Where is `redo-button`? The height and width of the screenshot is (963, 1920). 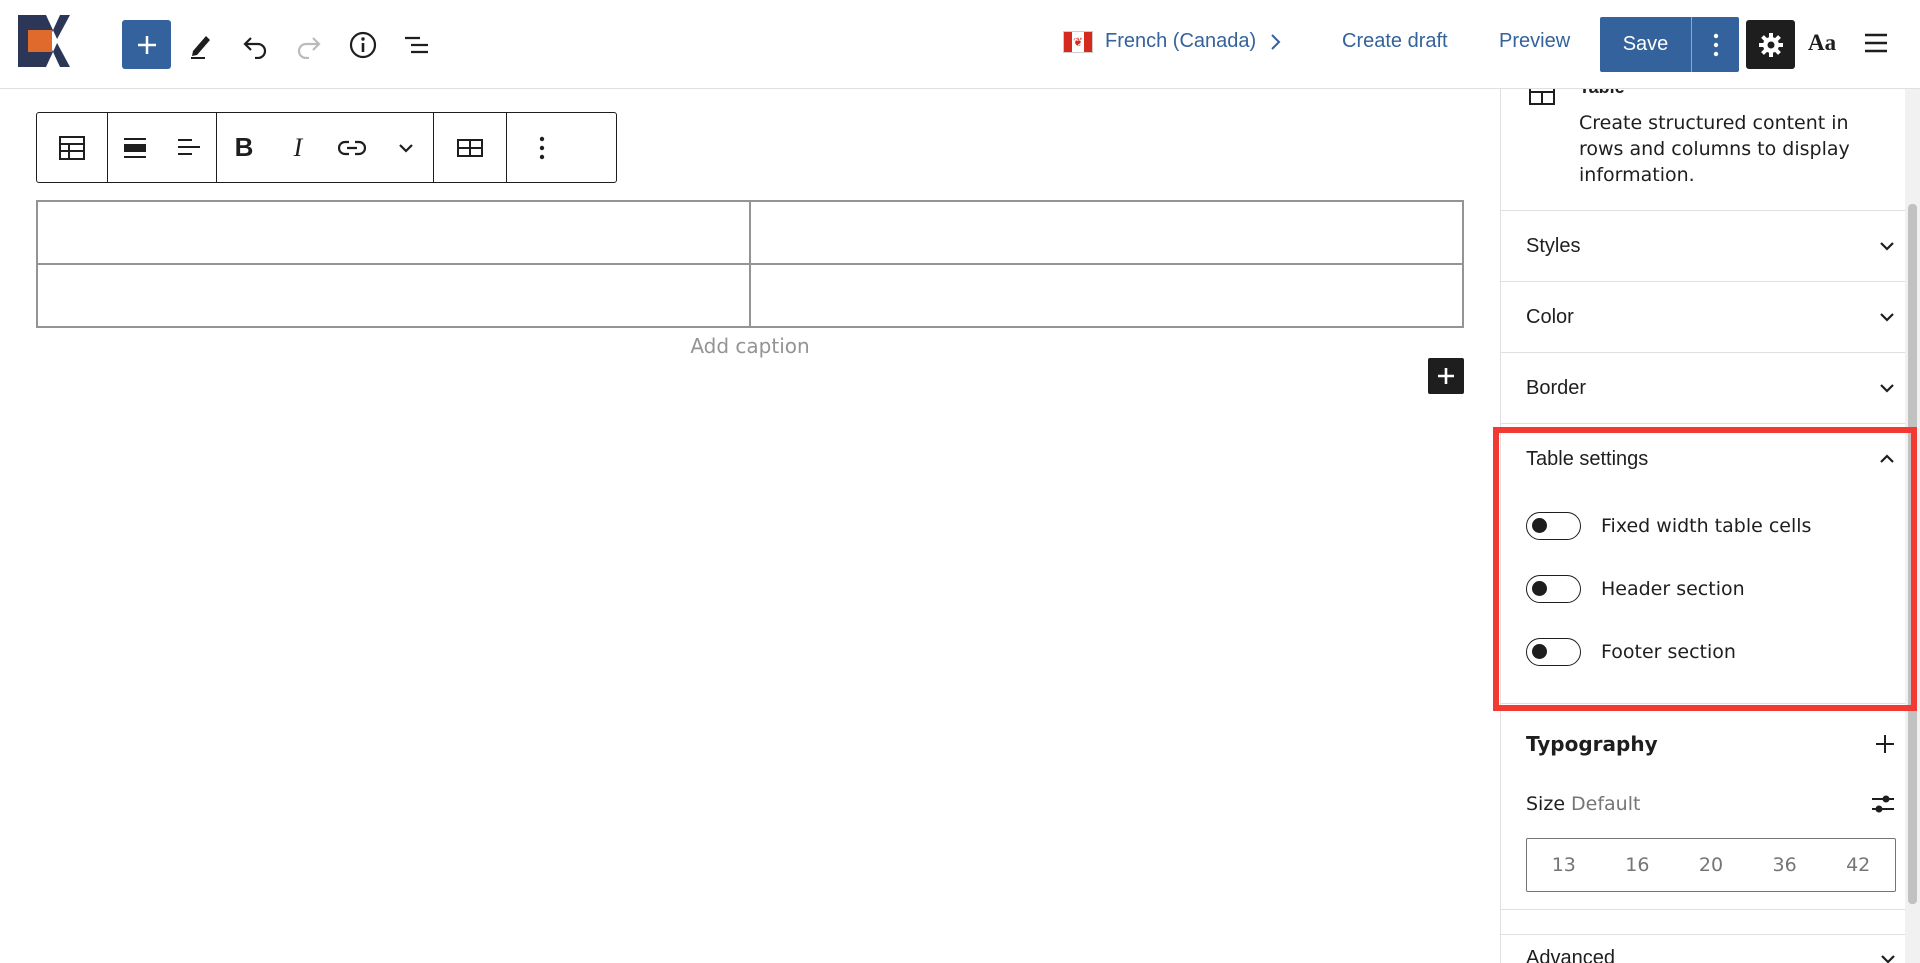 redo-button is located at coordinates (308, 44).